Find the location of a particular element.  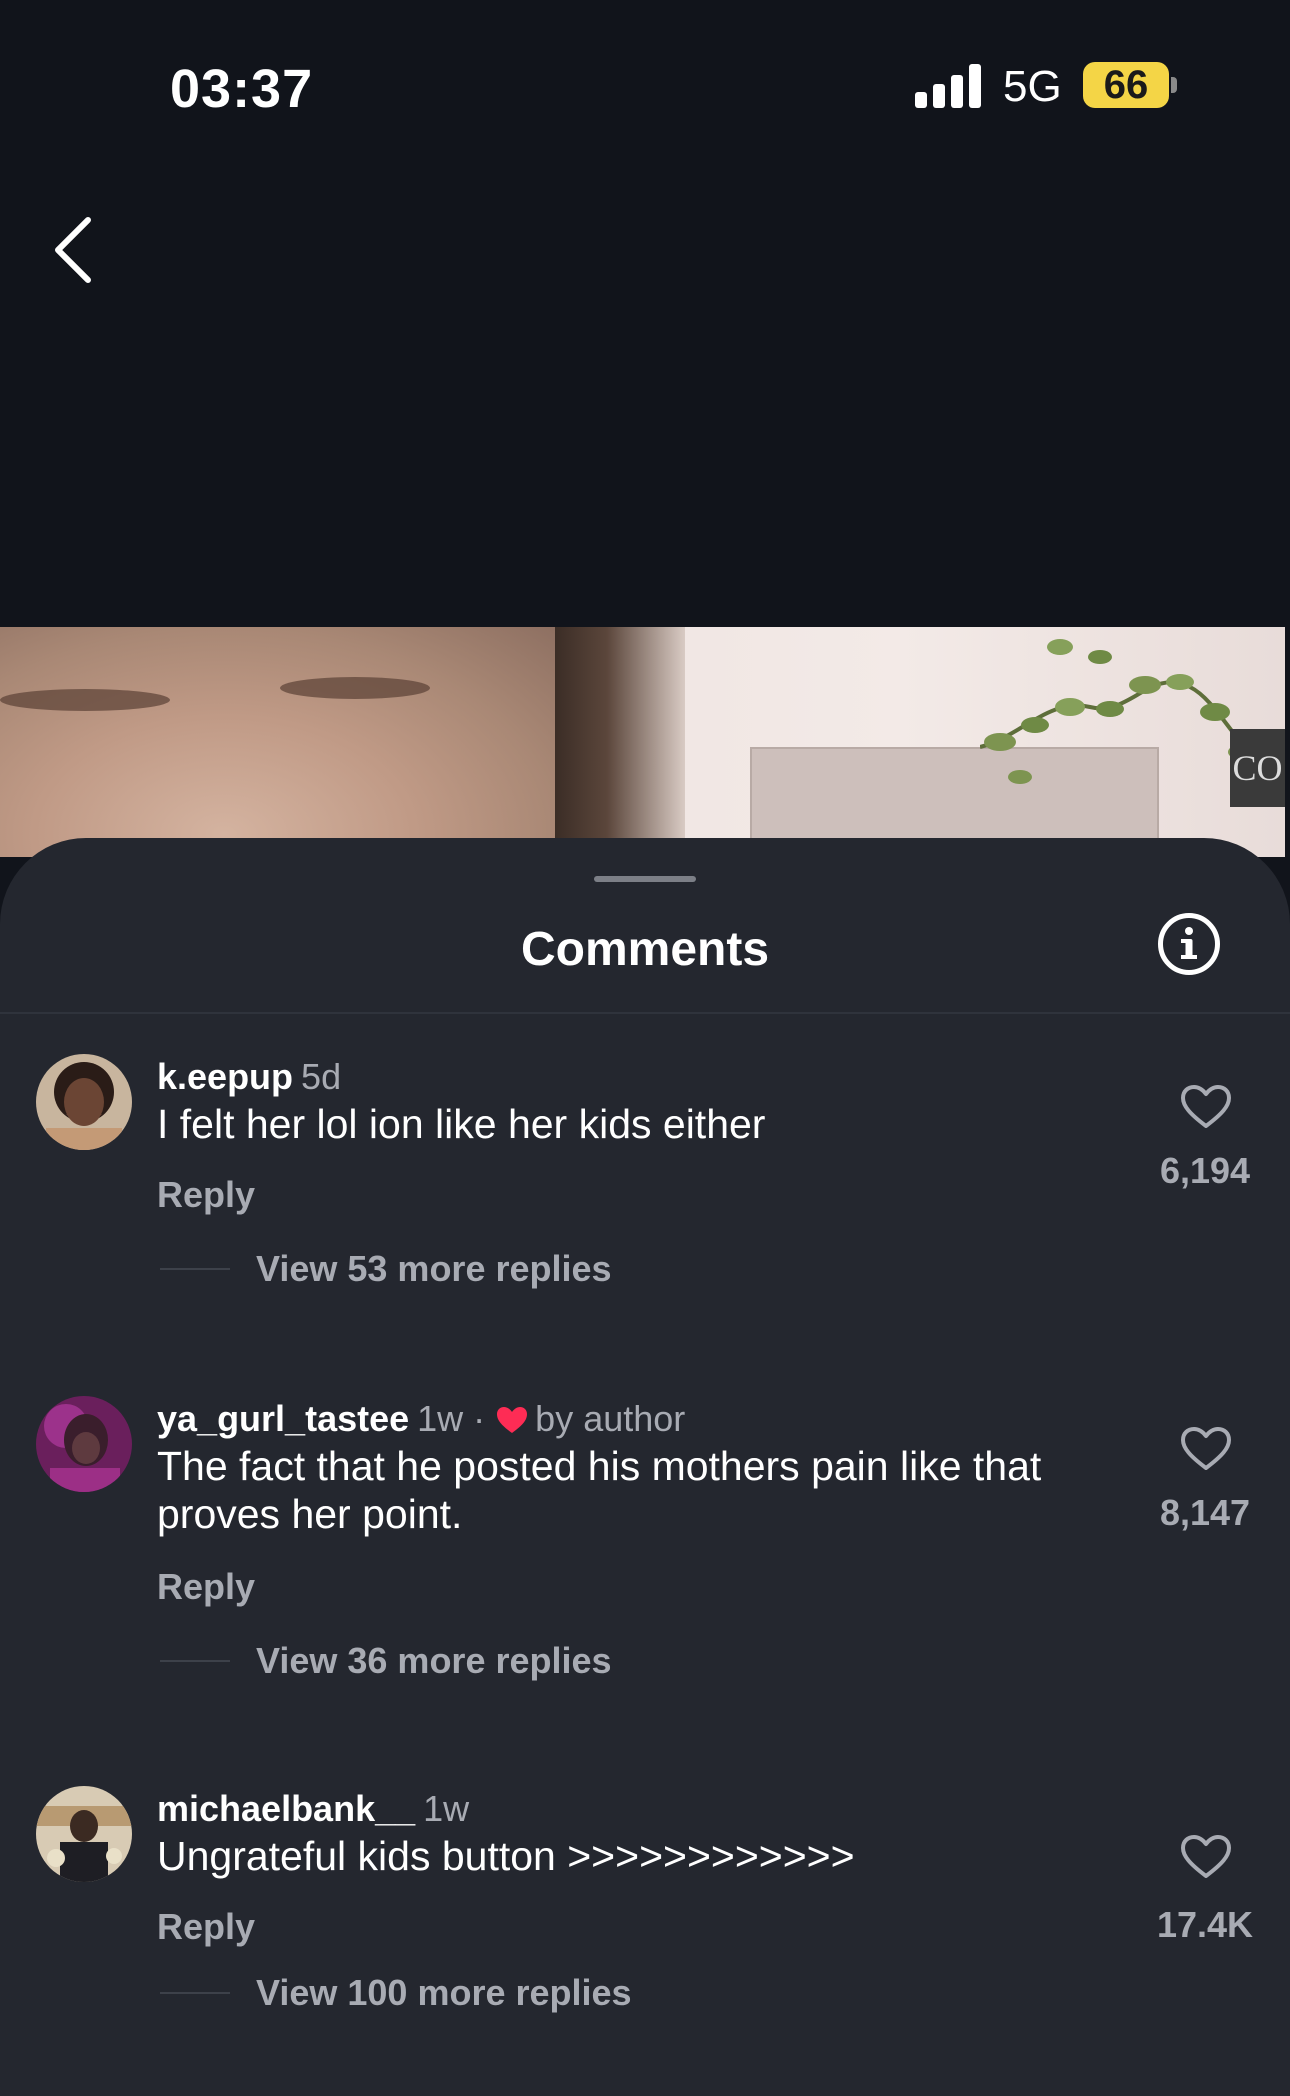

comment-time: 5d is located at coordinates (321, 1076).